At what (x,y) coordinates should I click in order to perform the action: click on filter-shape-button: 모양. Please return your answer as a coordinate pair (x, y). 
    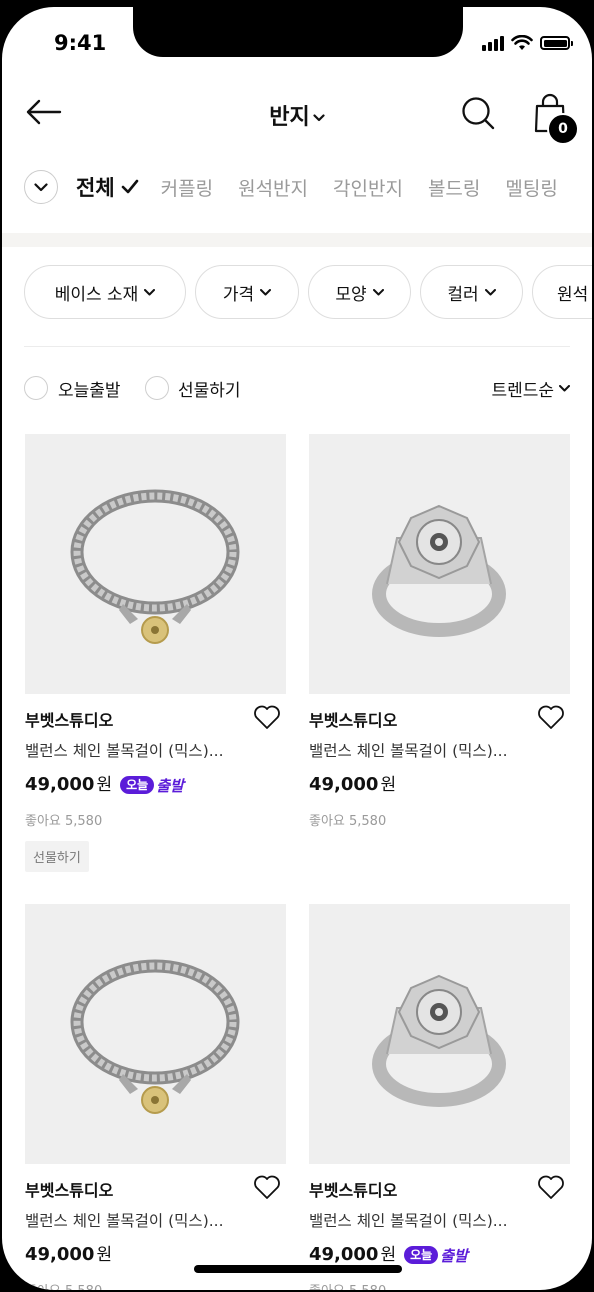
    Looking at the image, I should click on (359, 292).